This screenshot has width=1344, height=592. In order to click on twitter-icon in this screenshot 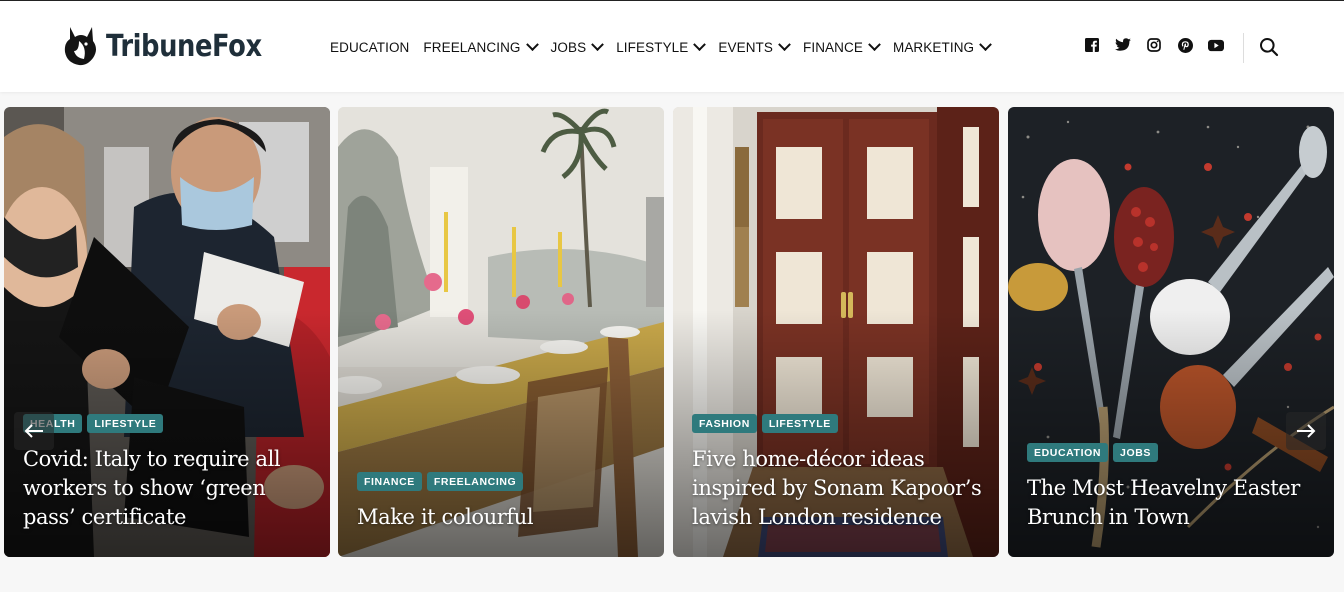, I will do `click(1123, 45)`.